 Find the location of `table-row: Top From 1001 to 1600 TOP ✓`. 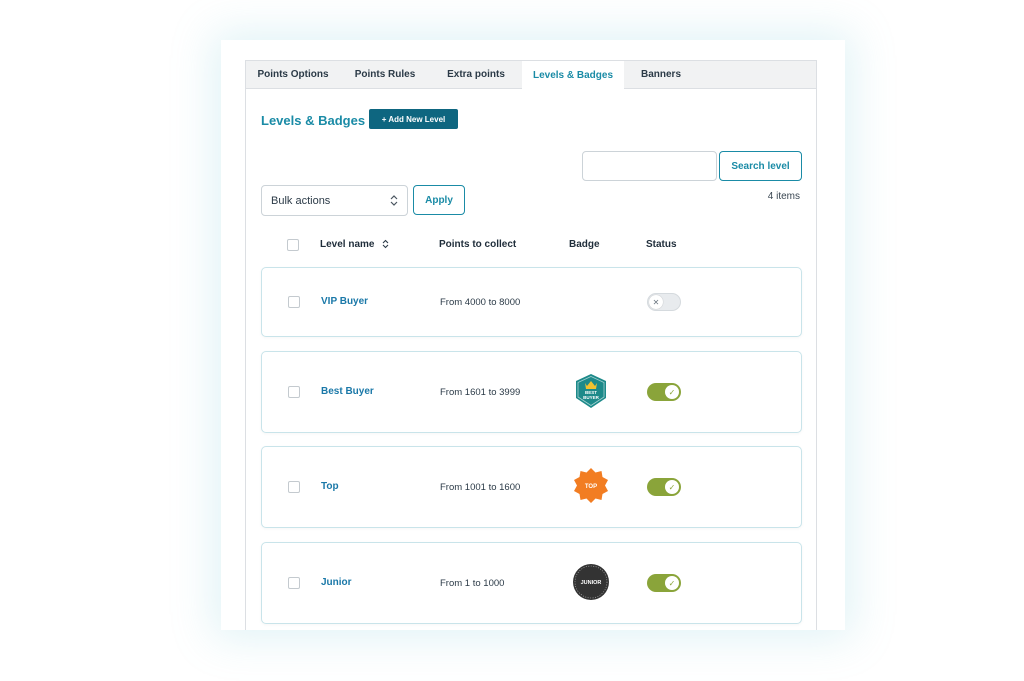

table-row: Top From 1001 to 1600 TOP ✓ is located at coordinates (531, 487).